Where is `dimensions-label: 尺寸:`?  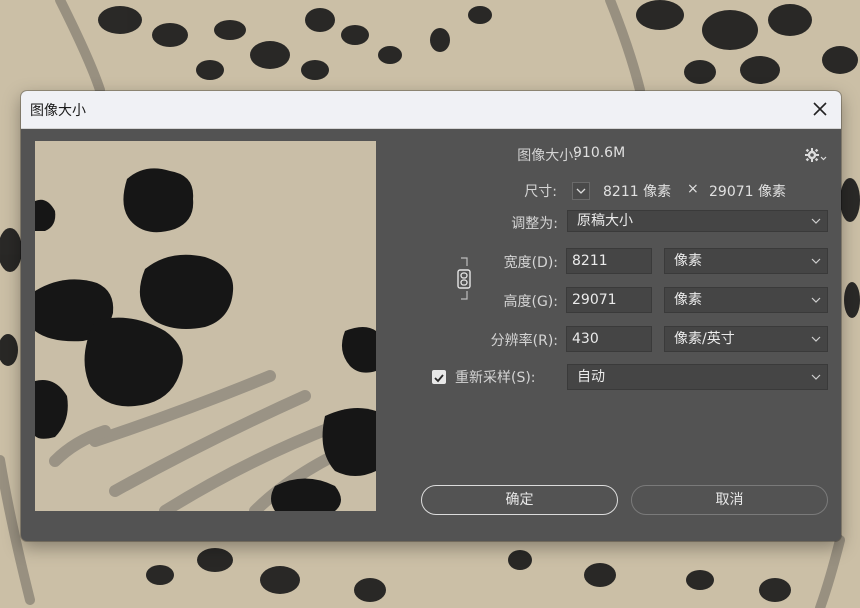 dimensions-label: 尺寸: is located at coordinates (540, 192).